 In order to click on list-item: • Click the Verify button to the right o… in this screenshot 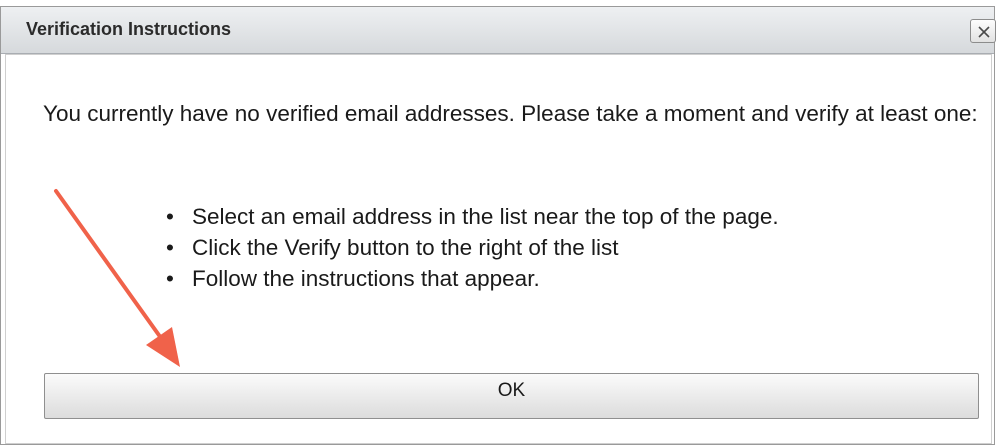, I will do `click(472, 247)`.